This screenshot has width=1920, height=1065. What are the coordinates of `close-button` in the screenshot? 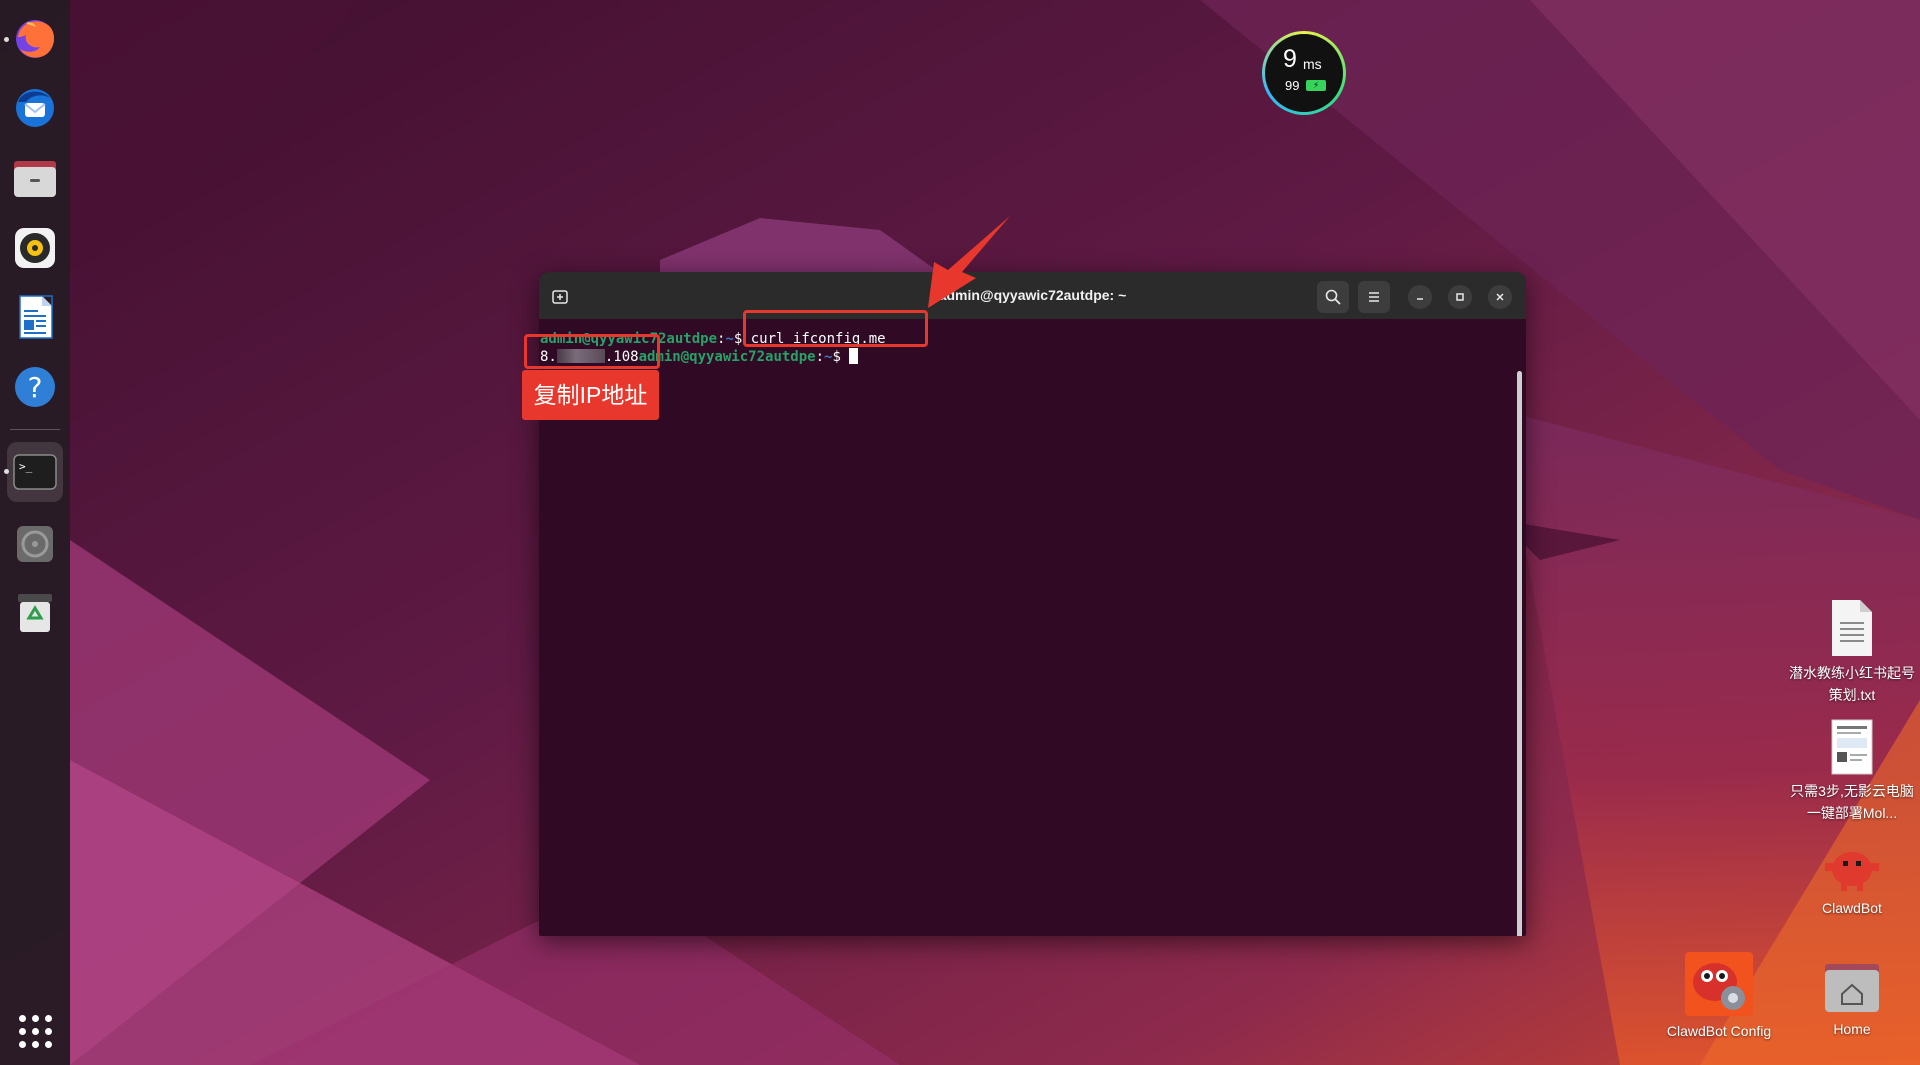 It's located at (1500, 297).